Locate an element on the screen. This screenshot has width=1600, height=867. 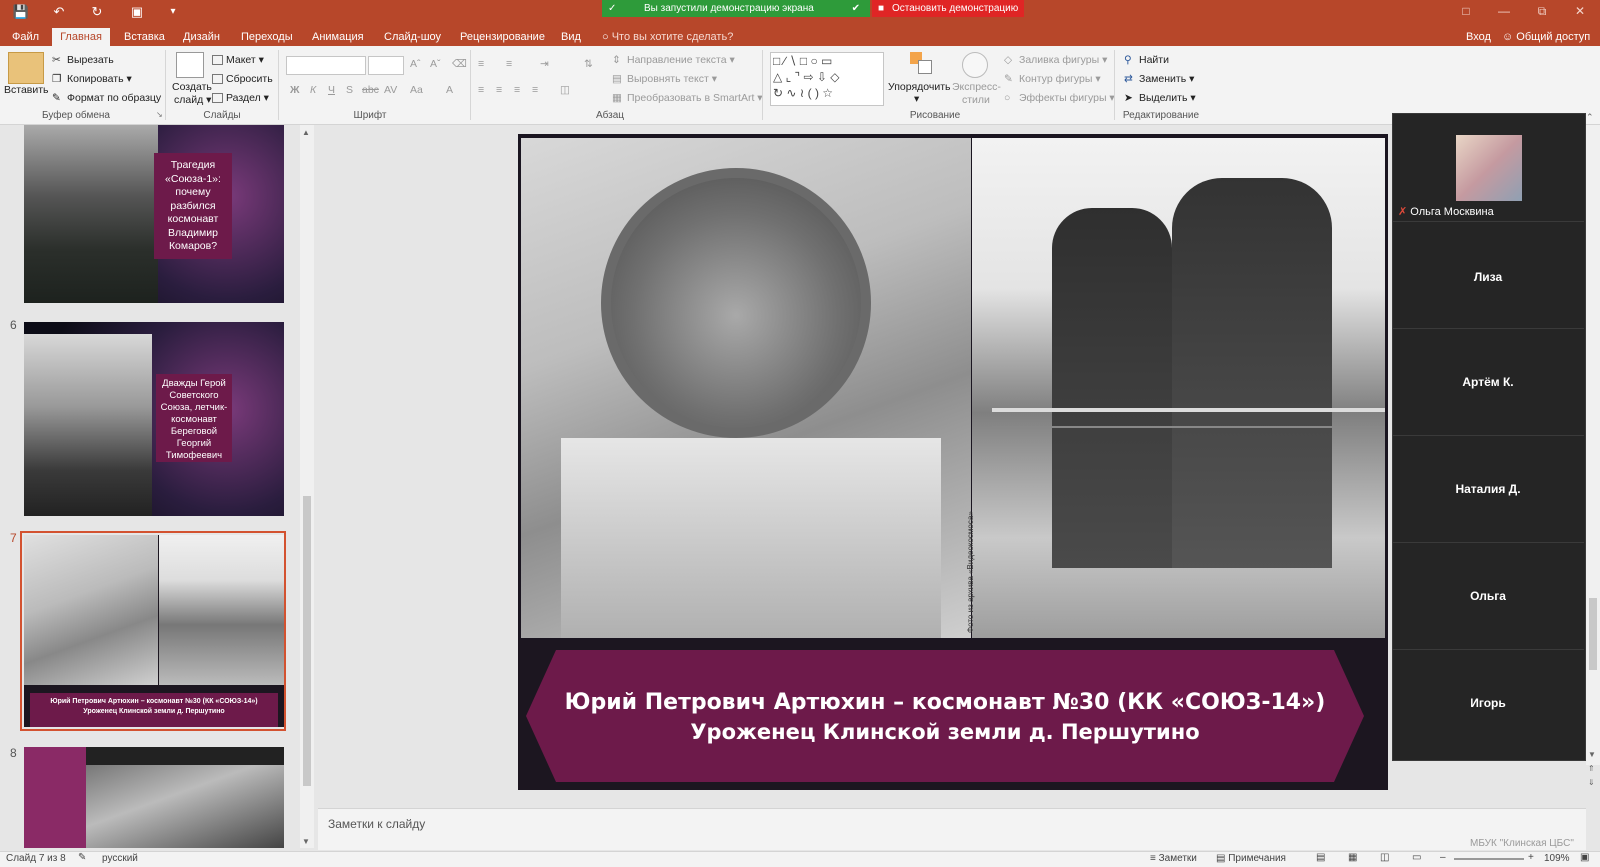
participant-tile: Игорь is located at coordinates (1488, 704).